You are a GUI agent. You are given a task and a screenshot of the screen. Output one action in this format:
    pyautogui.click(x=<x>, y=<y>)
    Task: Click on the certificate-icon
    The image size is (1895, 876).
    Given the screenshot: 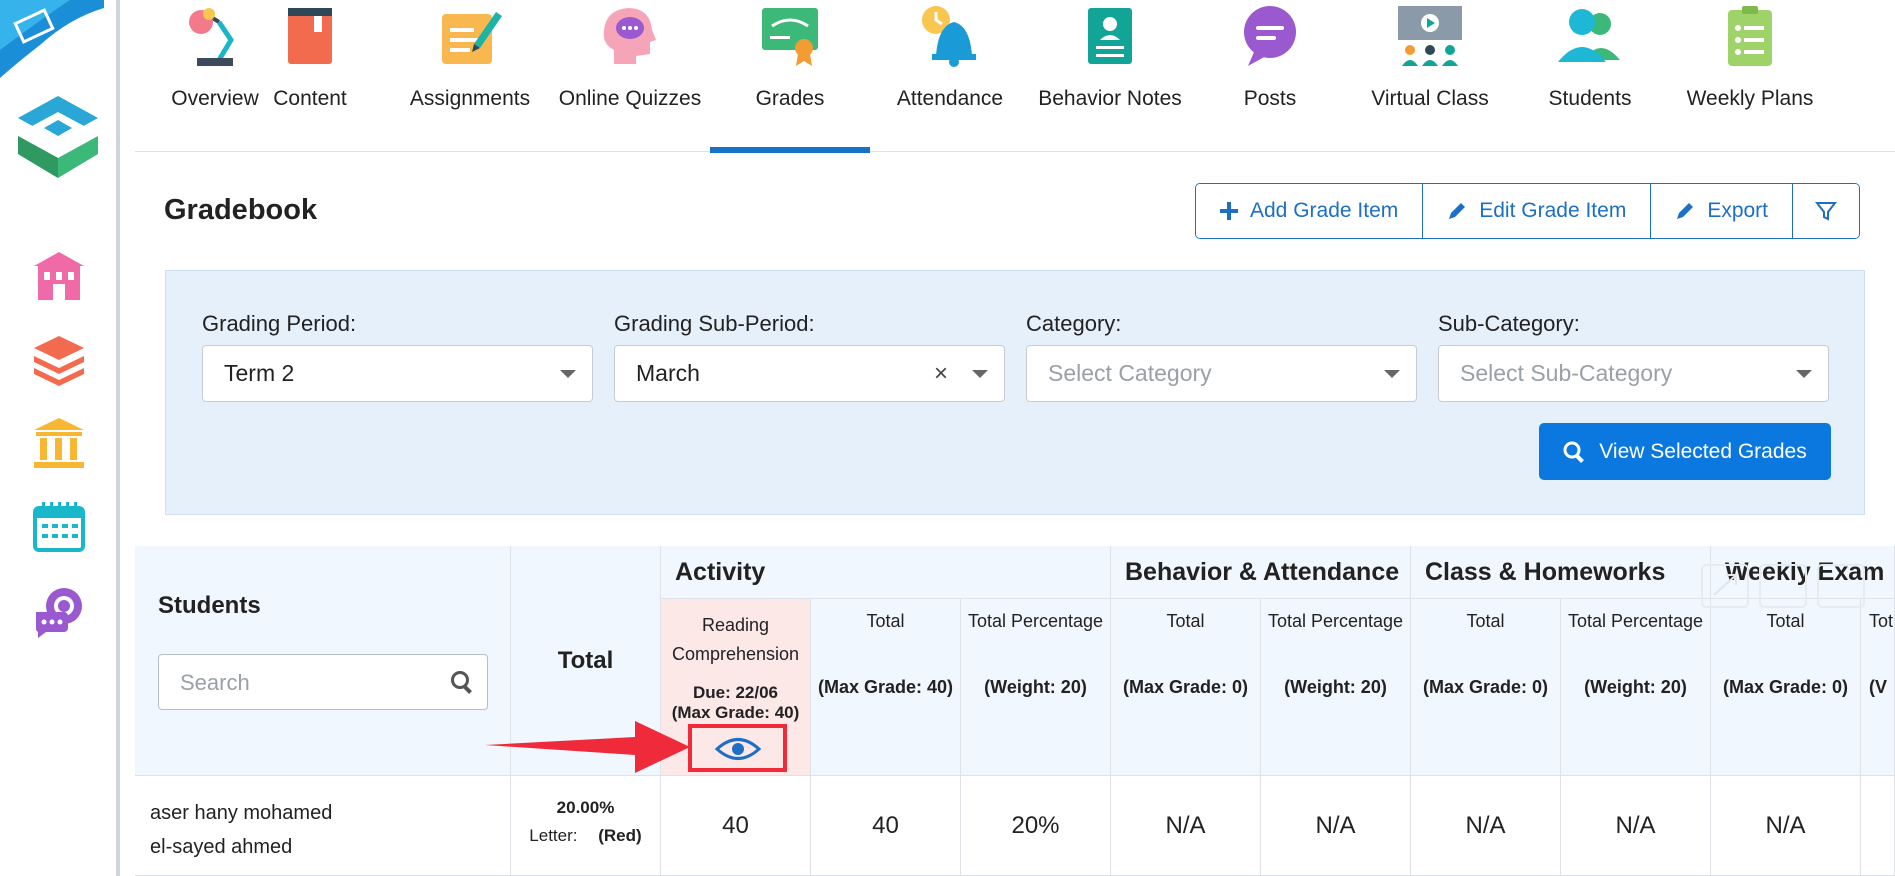 What is the action you would take?
    pyautogui.click(x=790, y=37)
    